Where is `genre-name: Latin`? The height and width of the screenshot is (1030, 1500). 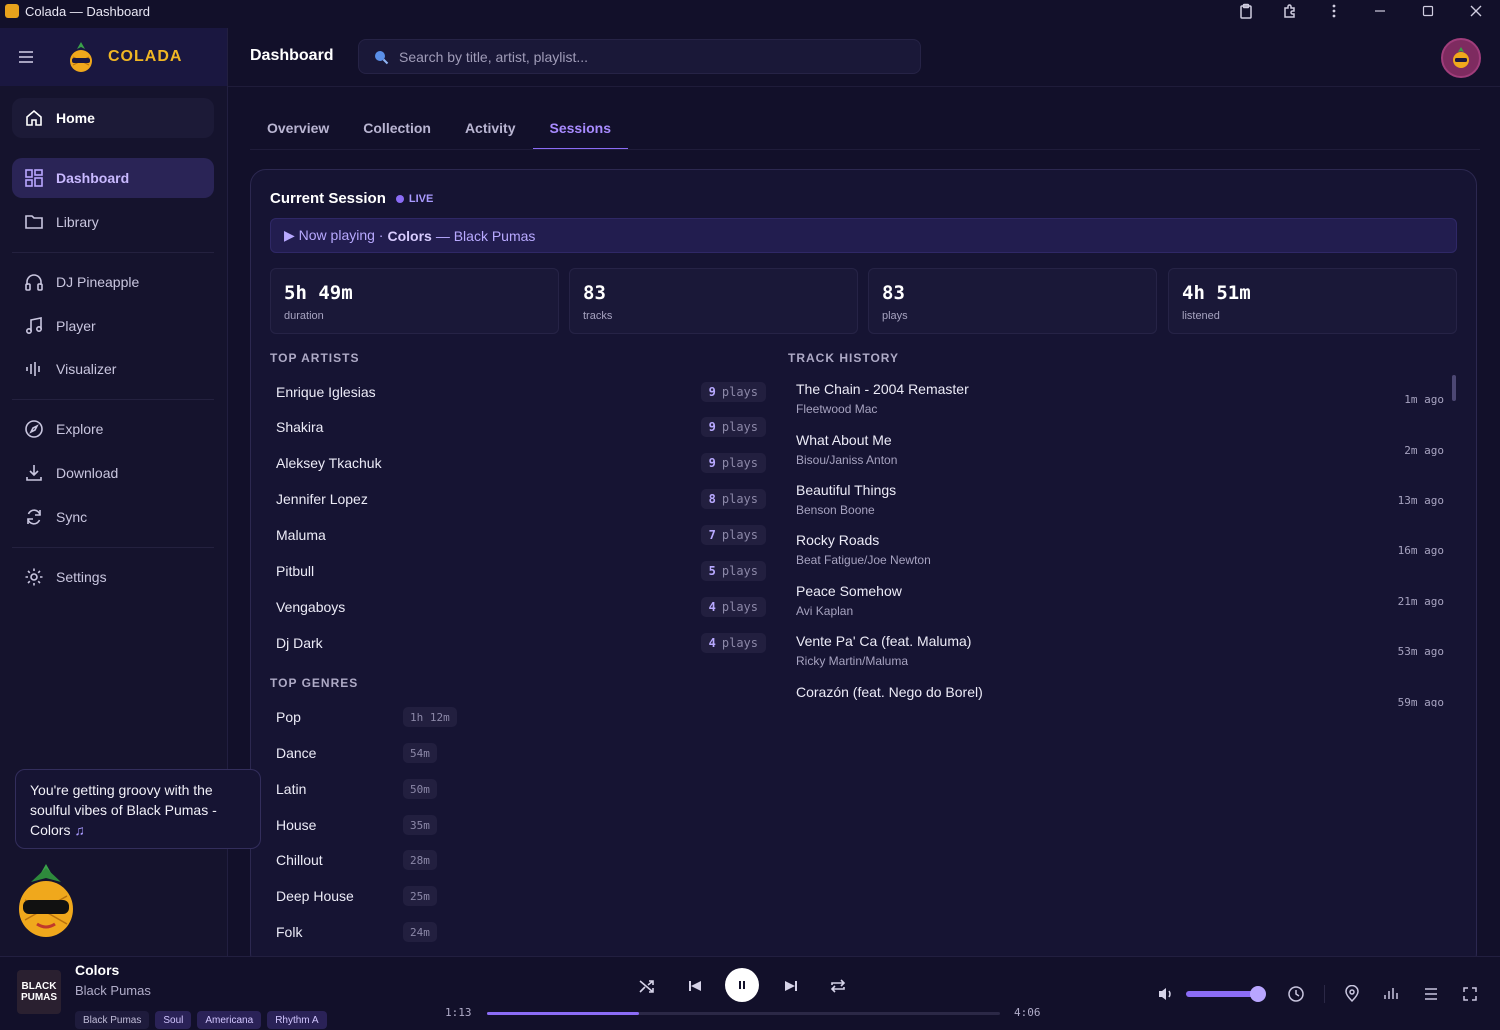
genre-name: Latin is located at coordinates (291, 789).